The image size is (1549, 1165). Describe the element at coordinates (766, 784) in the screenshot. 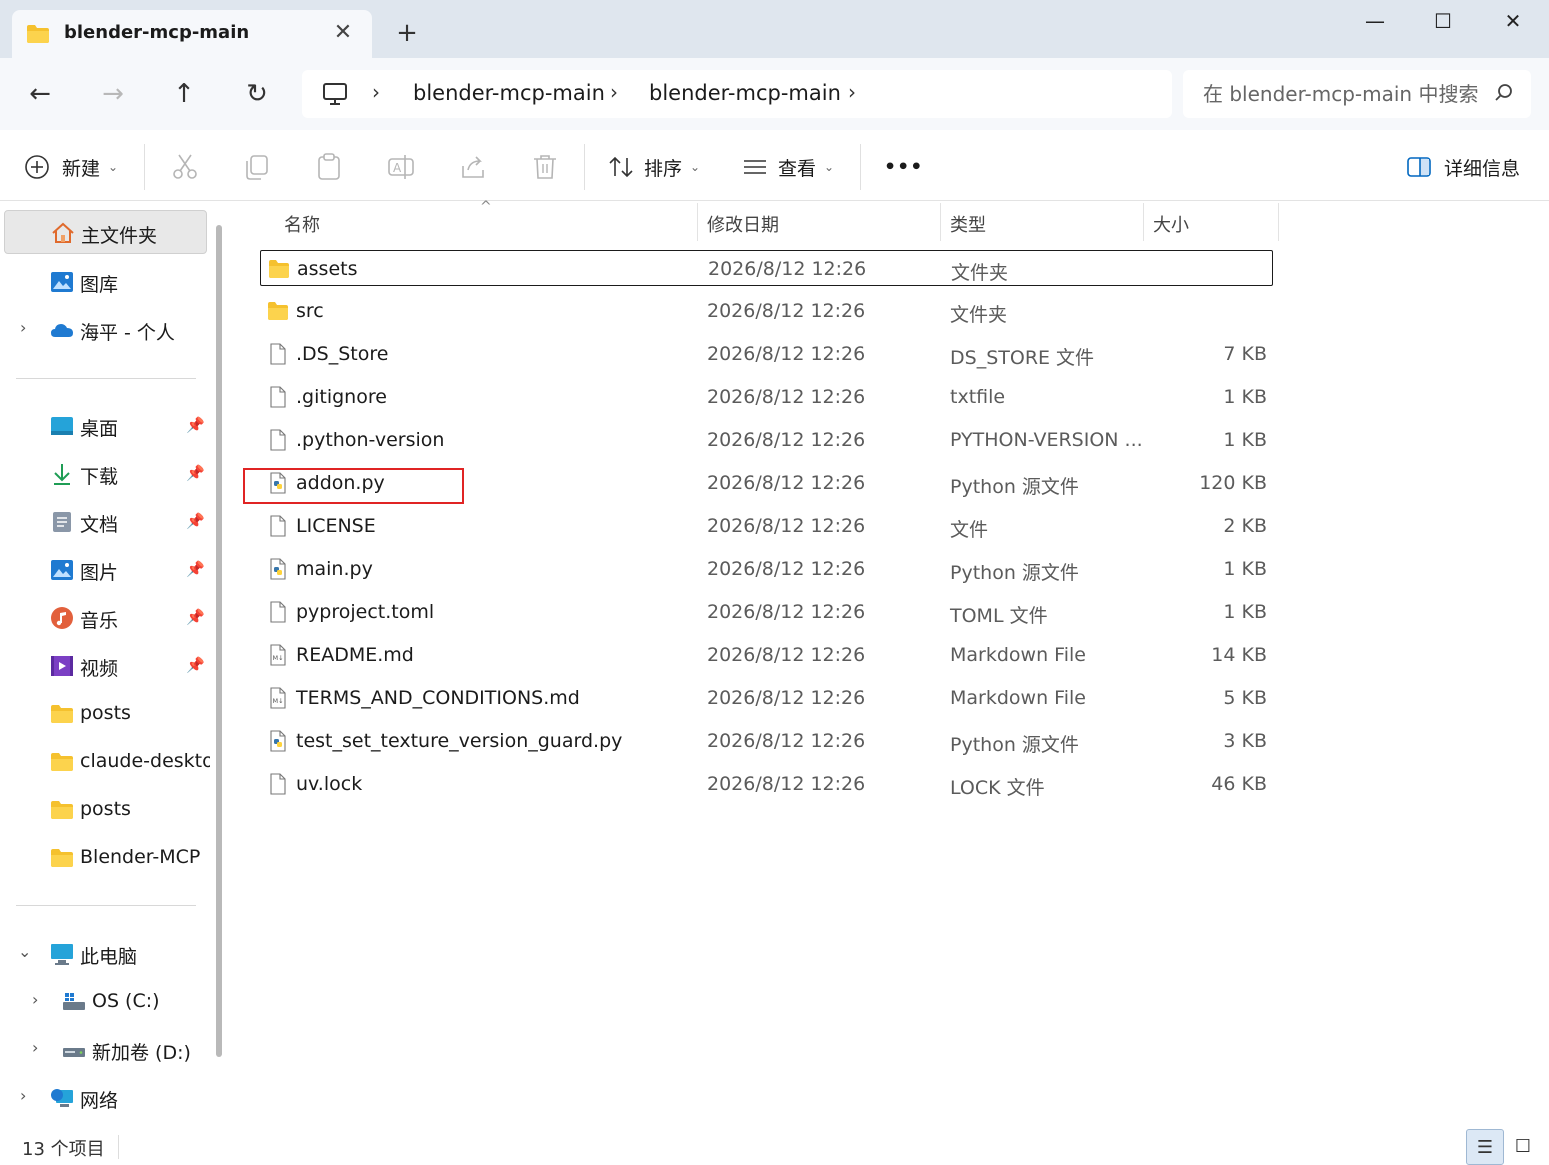

I see `file-row: uv.lock 2026/8/12 12:26 LOCK 文件 46 KB` at that location.